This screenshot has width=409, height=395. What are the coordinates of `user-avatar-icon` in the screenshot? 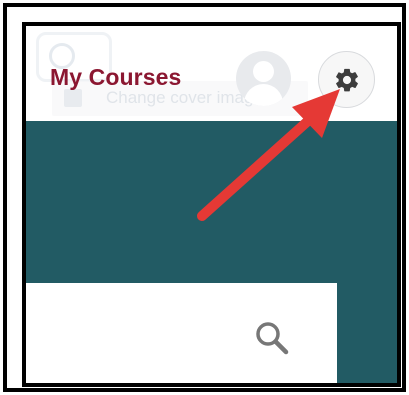 It's located at (263, 71).